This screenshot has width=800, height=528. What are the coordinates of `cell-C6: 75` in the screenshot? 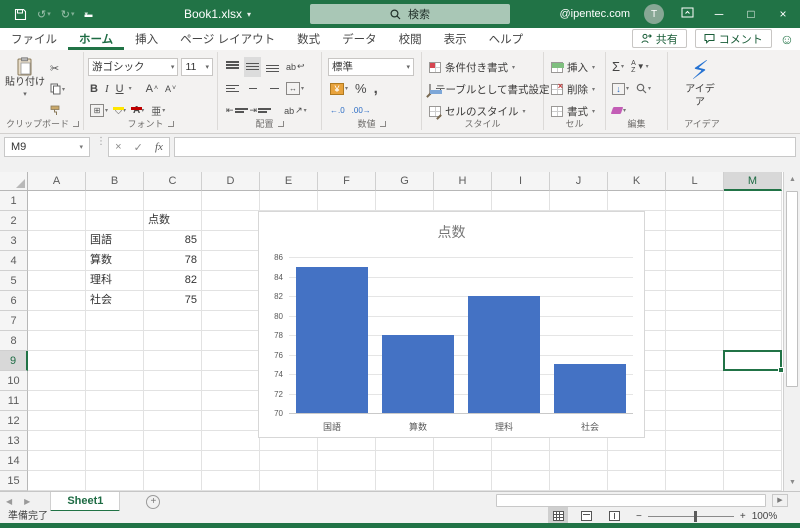 It's located at (173, 301).